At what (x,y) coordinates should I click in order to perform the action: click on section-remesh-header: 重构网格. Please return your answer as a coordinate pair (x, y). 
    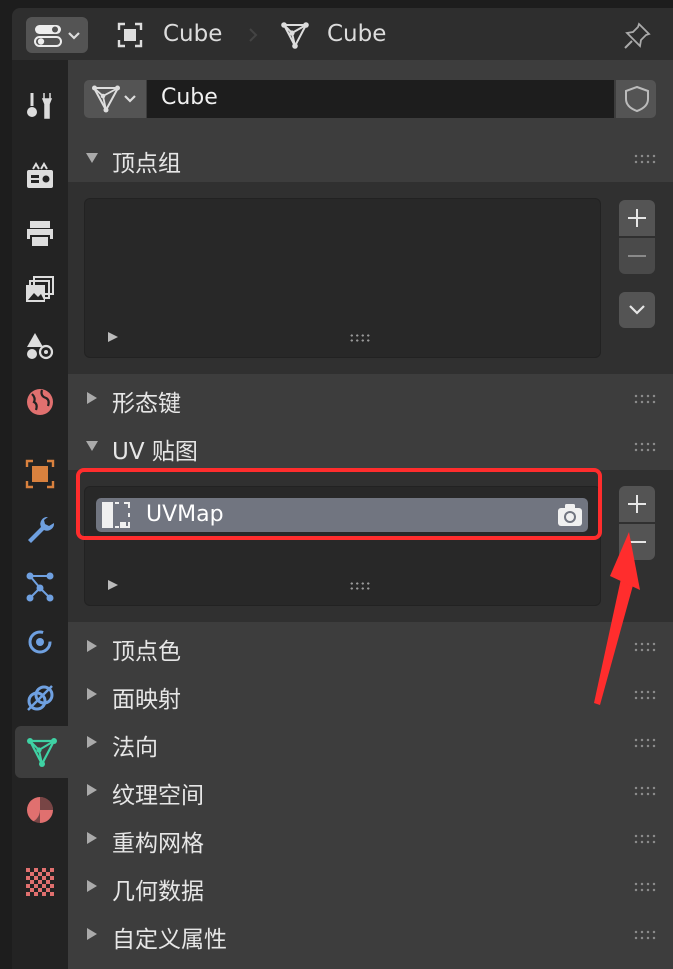
    Looking at the image, I should click on (370, 838).